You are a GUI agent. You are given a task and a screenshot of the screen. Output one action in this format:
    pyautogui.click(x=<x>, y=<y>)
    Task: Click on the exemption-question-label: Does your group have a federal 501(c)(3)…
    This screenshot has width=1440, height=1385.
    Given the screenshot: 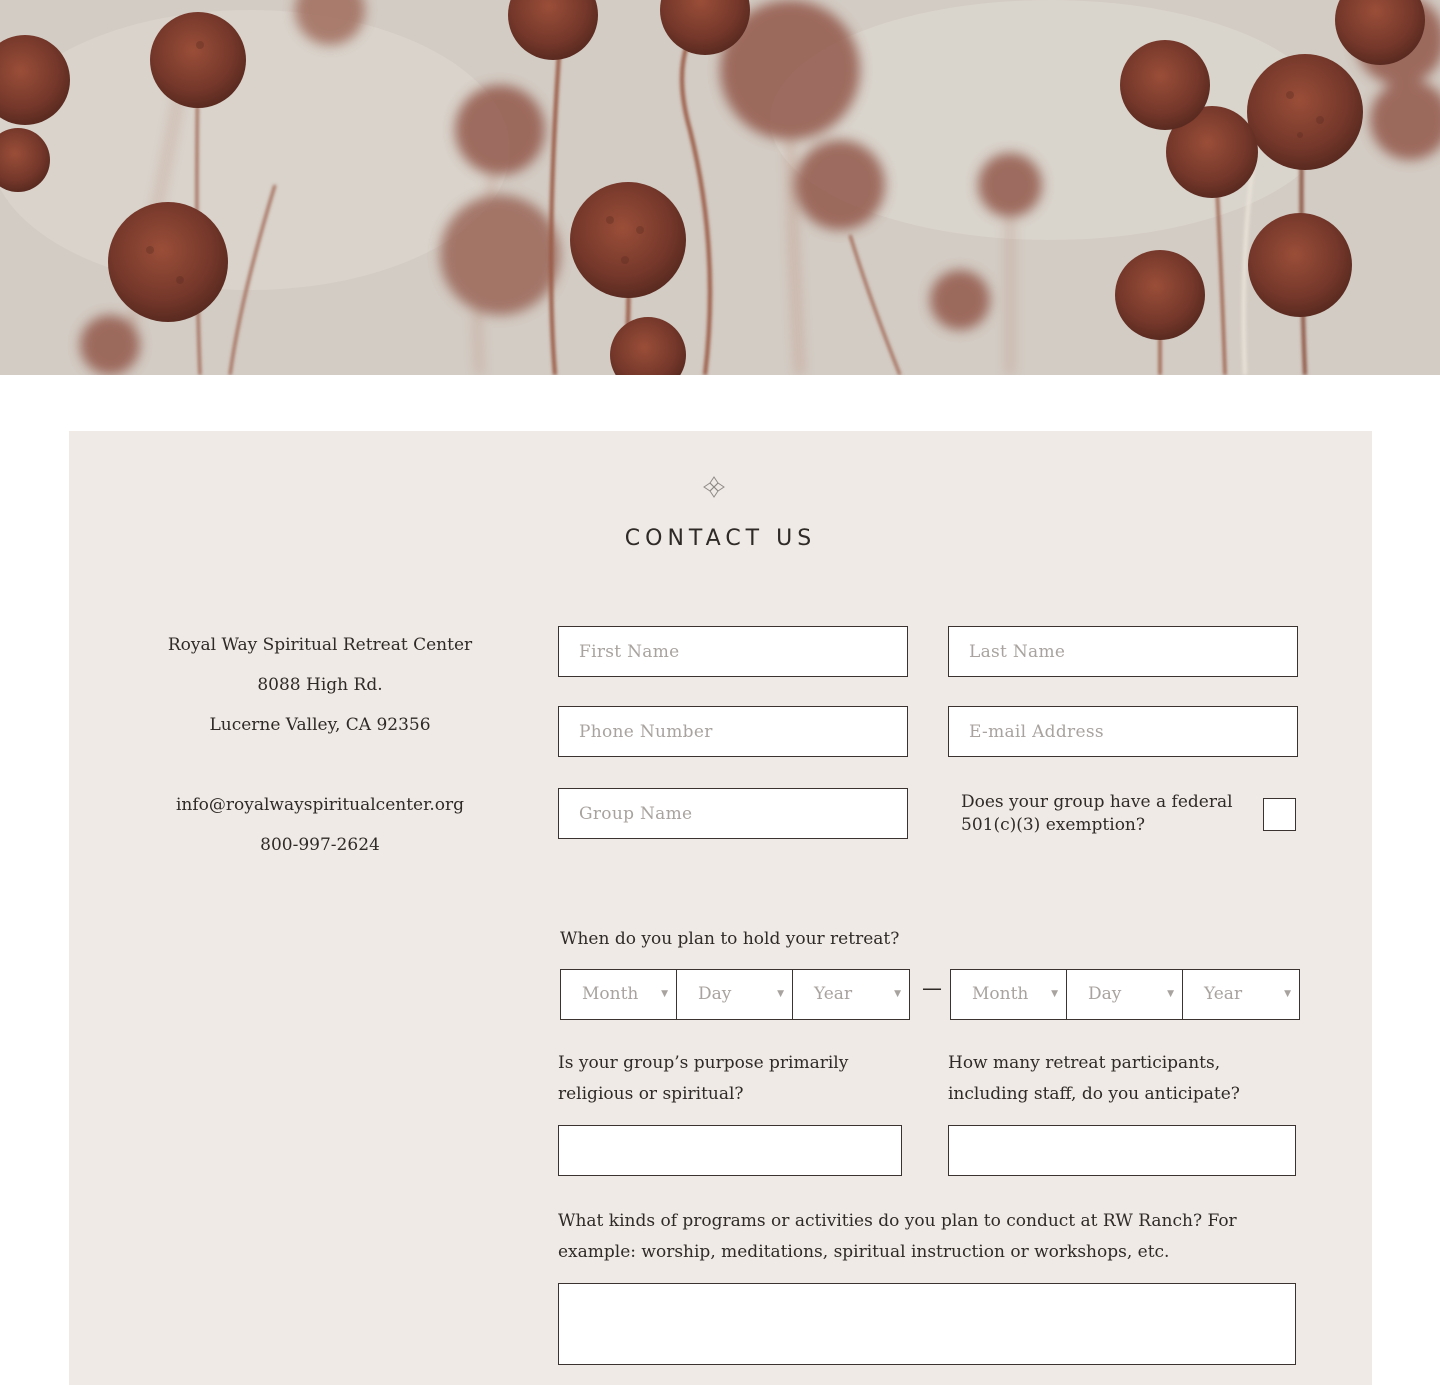 What is the action you would take?
    pyautogui.click(x=1097, y=813)
    